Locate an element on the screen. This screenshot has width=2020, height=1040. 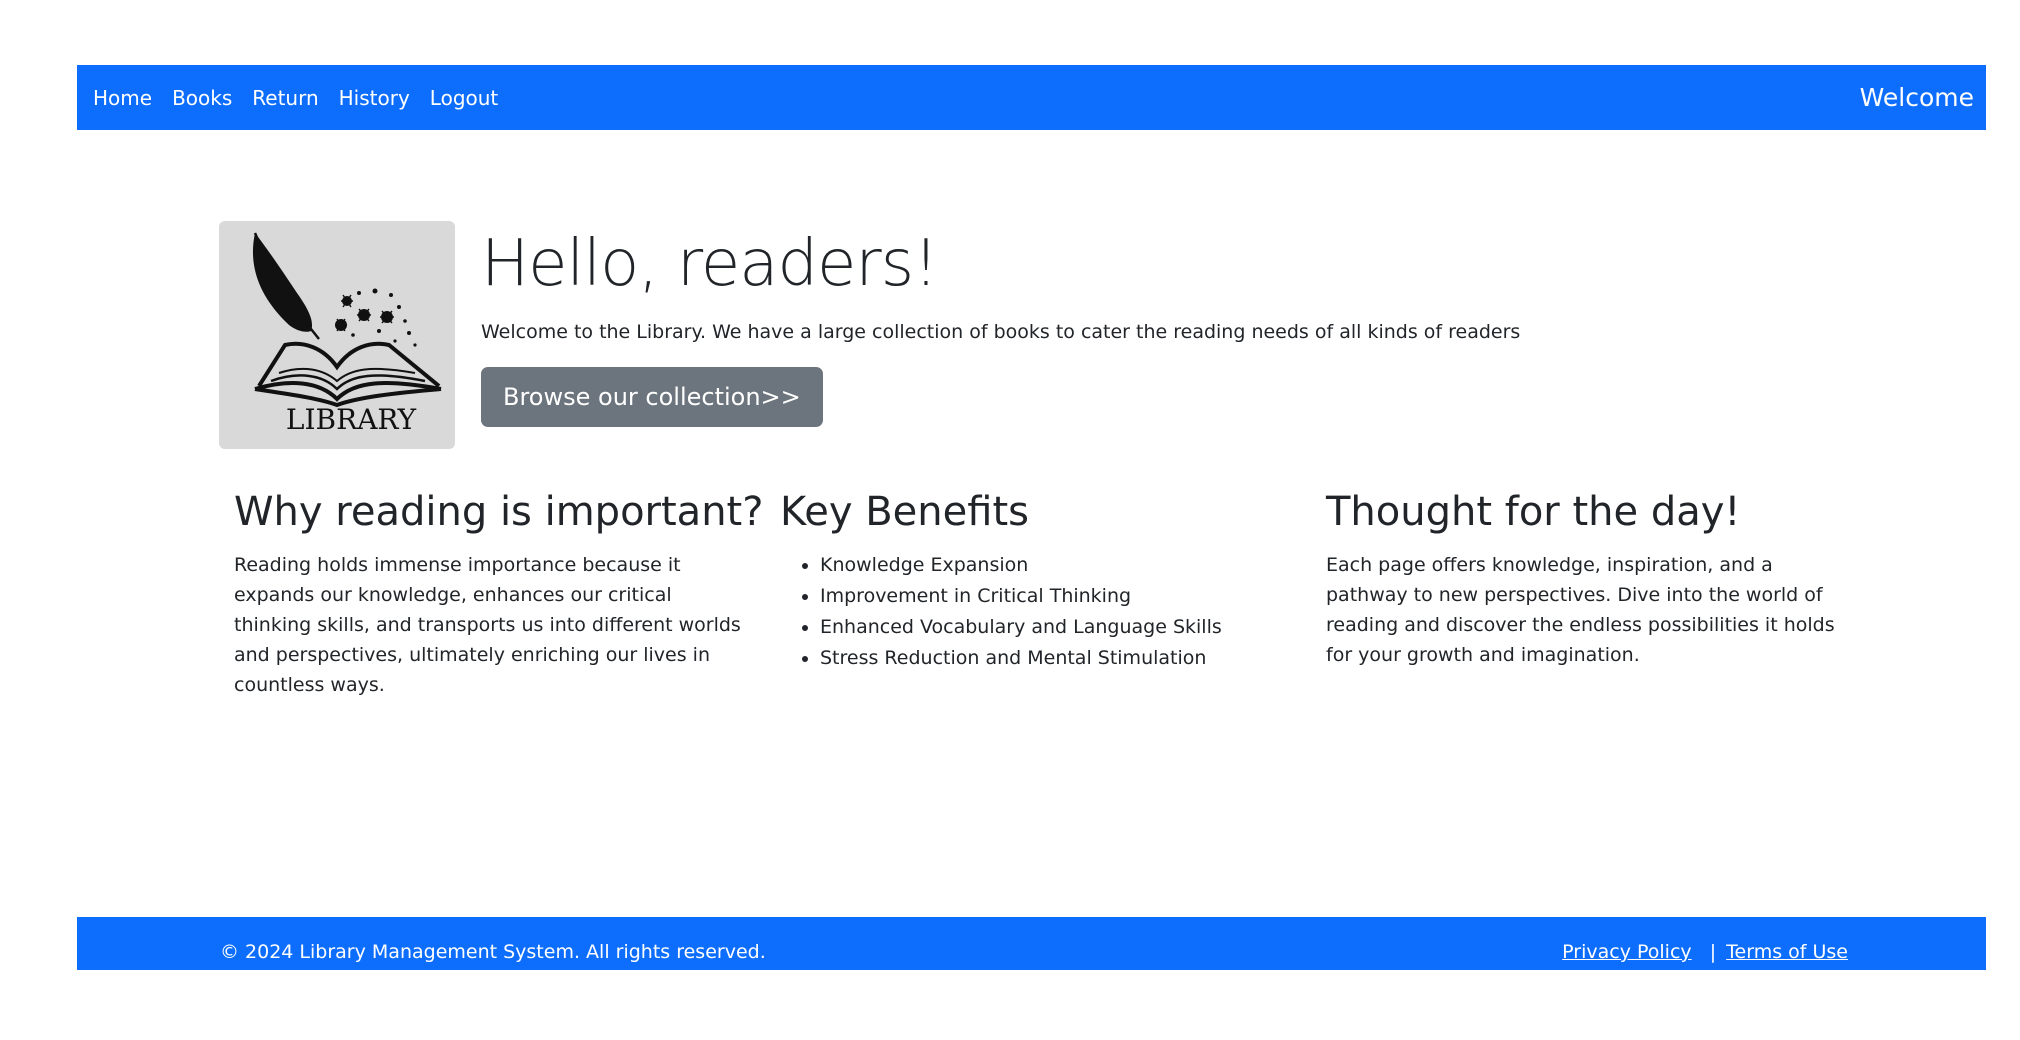
library-logo: LIBRARY is located at coordinates (337, 335).